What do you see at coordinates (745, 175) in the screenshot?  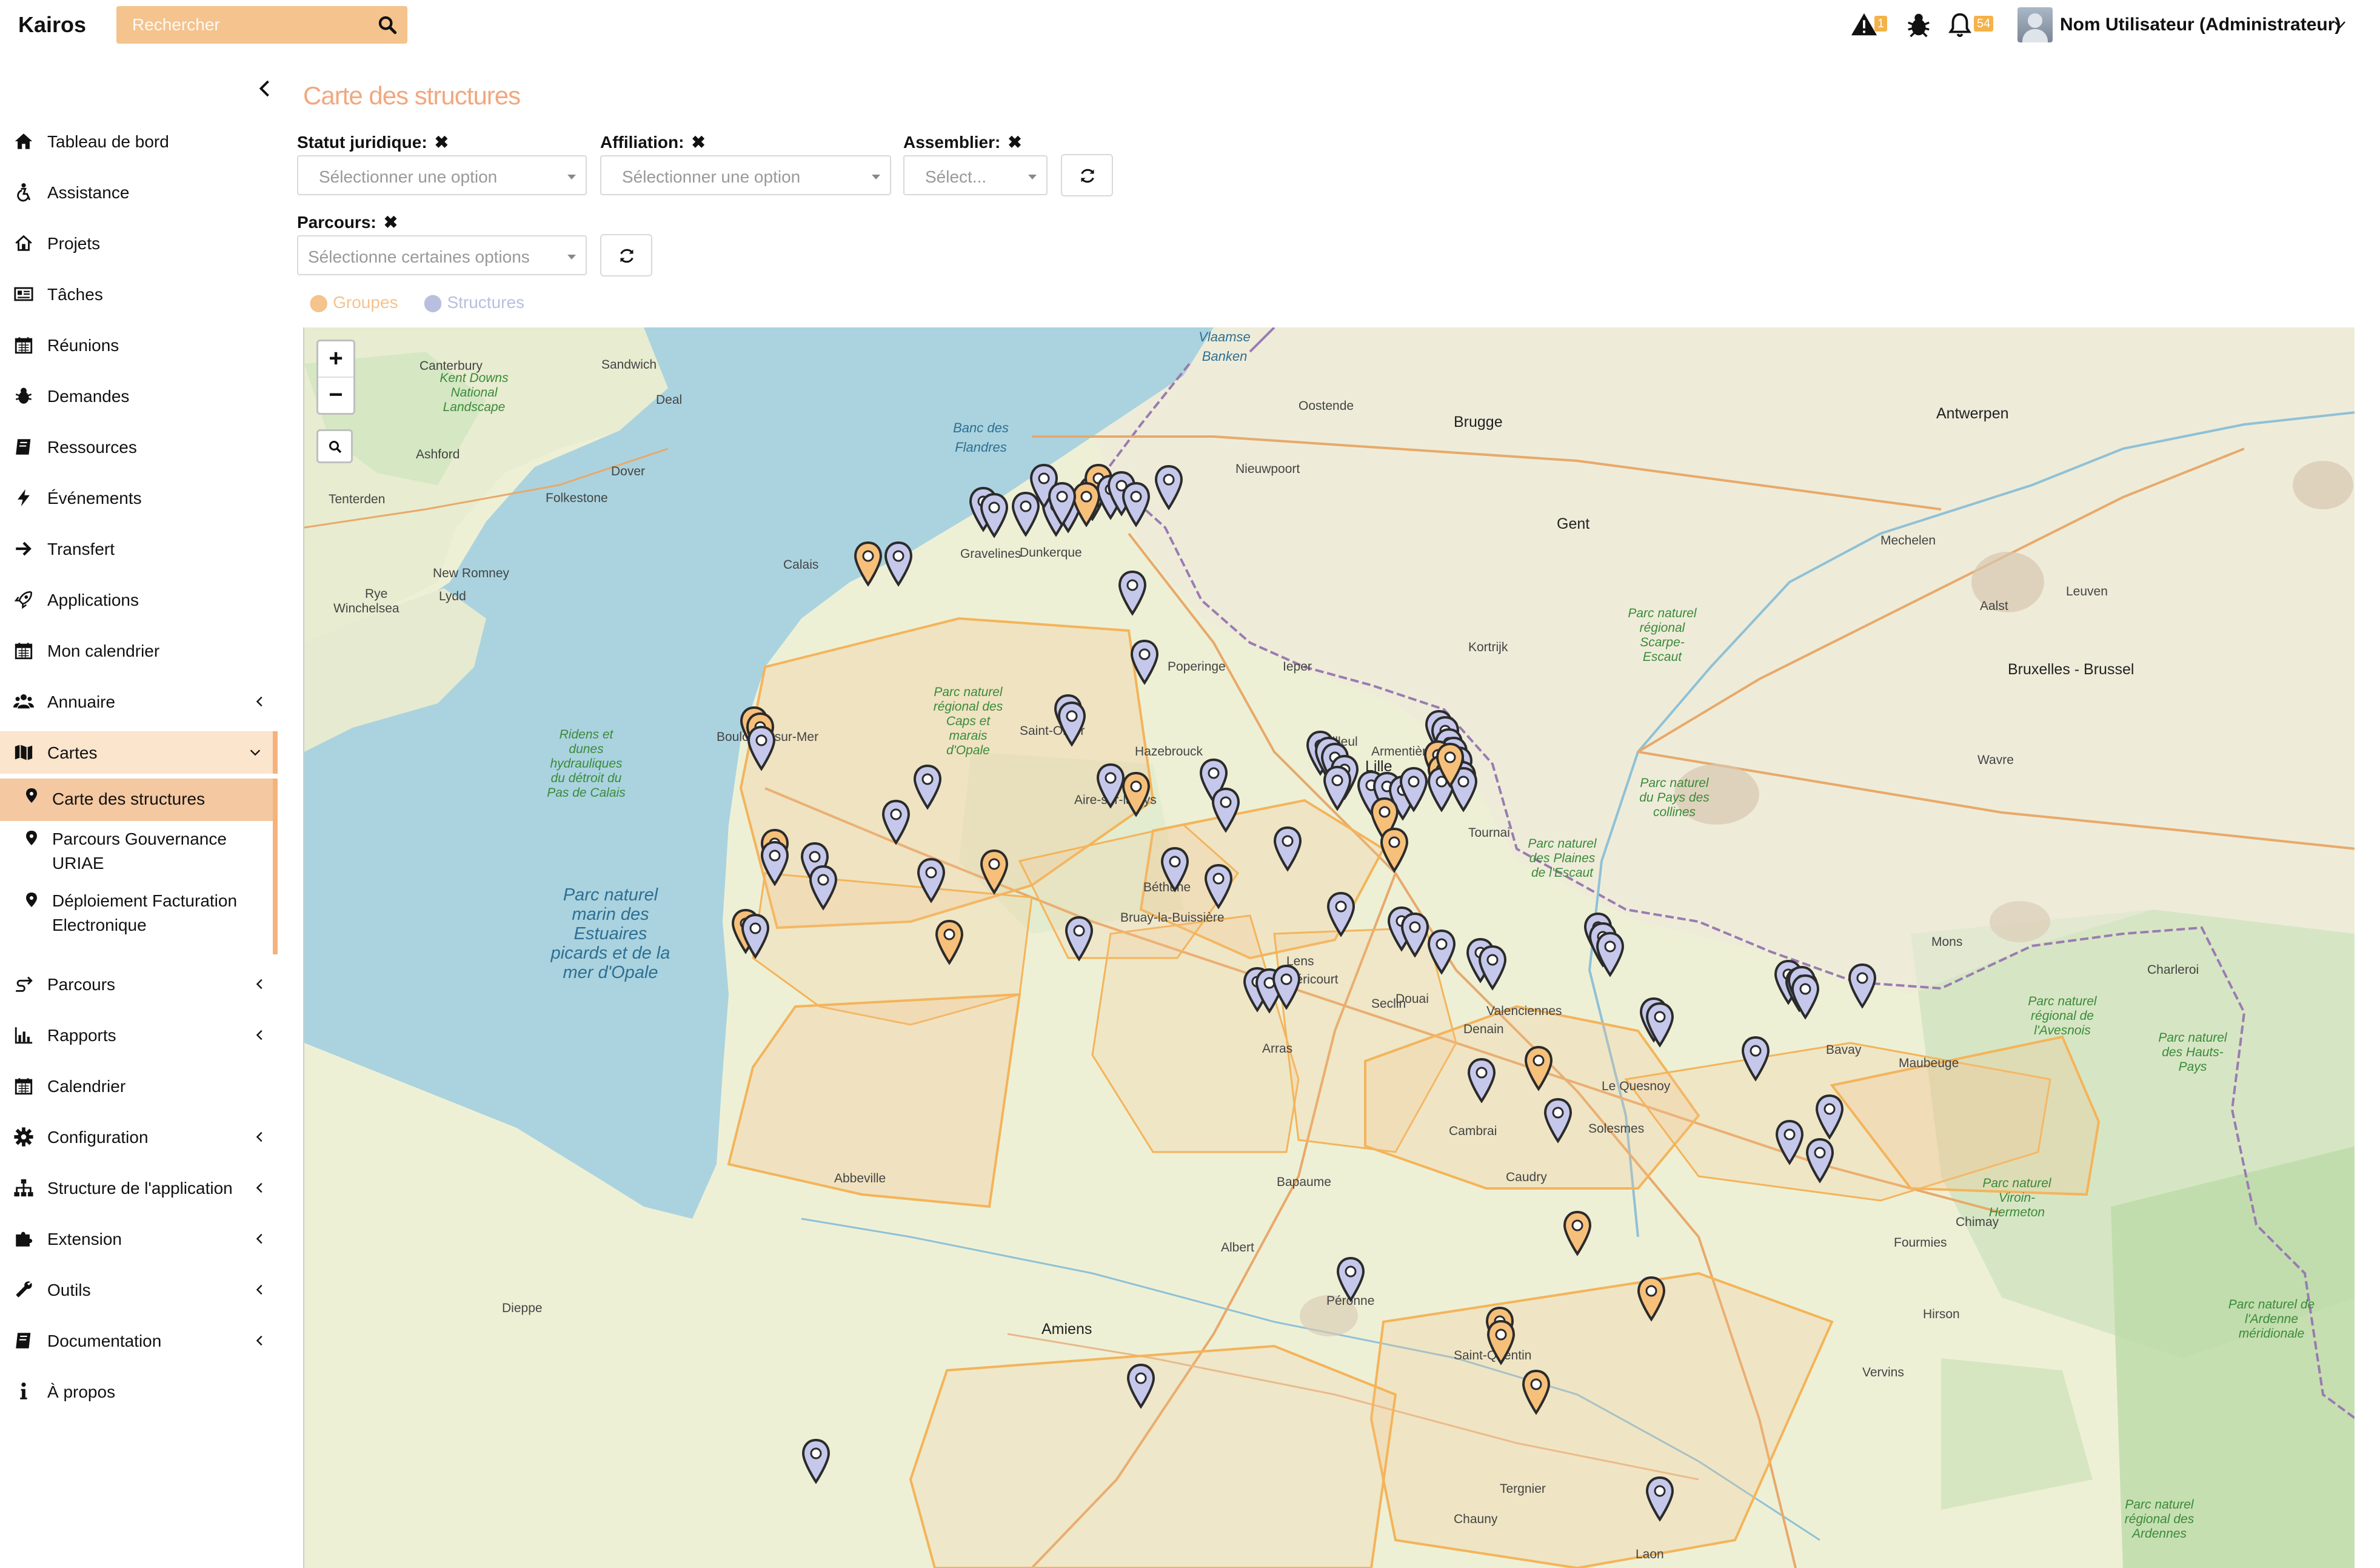 I see `affiliation-select: Sélectionner une option` at bounding box center [745, 175].